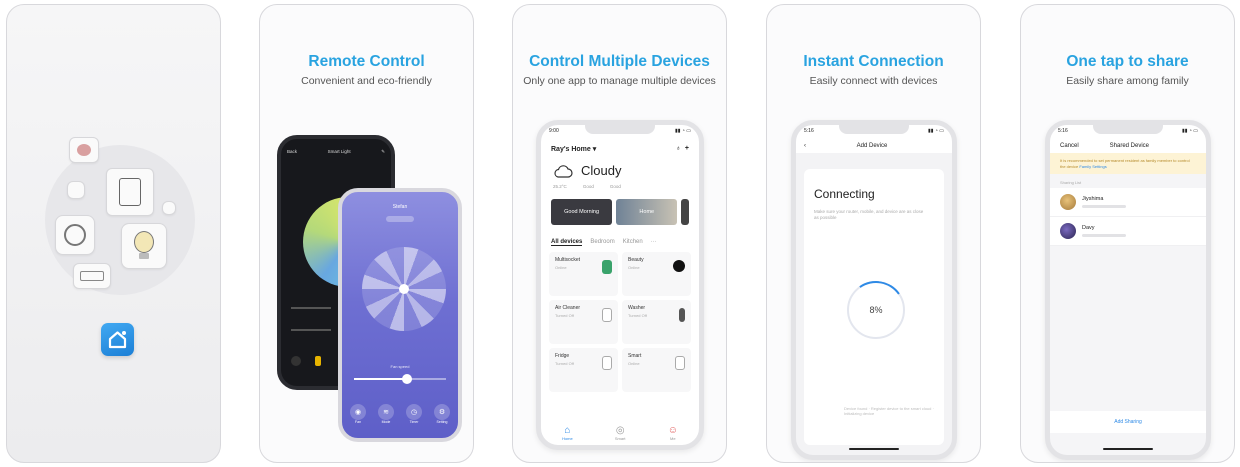  Describe the element at coordinates (563, 171) in the screenshot. I see `cloud-icon` at that location.